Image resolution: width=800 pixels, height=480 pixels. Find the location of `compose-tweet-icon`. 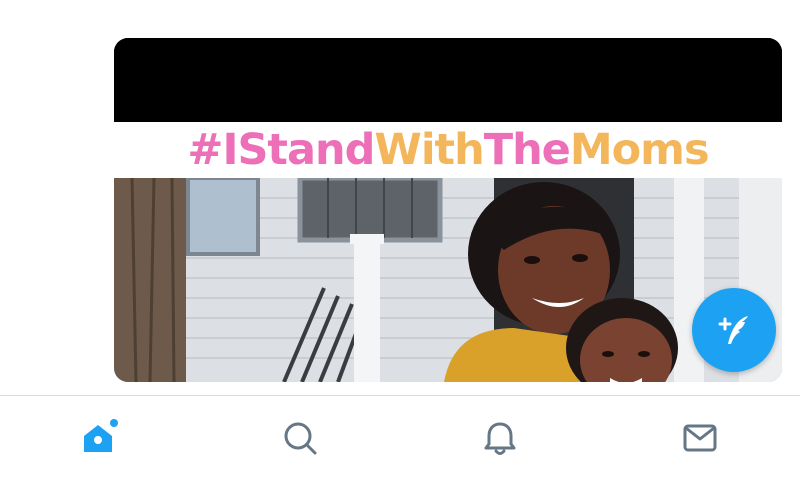

compose-tweet-icon is located at coordinates (733, 330).